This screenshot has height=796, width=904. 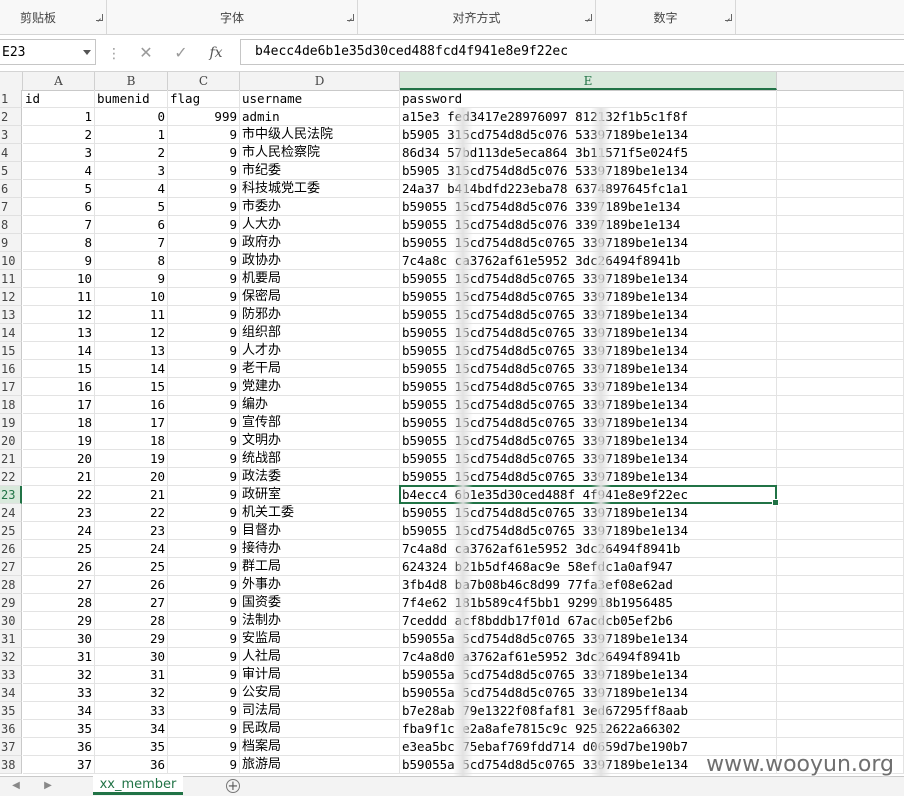 What do you see at coordinates (320, 657) in the screenshot?
I see `cell-d: 人社局` at bounding box center [320, 657].